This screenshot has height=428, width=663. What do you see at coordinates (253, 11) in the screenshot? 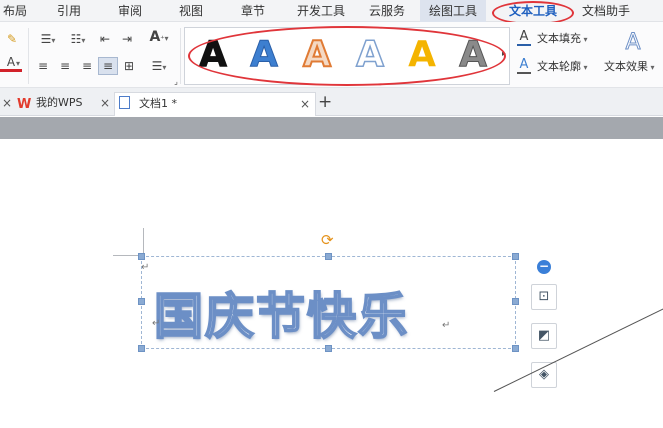
I see `tab-chapter: 章节` at bounding box center [253, 11].